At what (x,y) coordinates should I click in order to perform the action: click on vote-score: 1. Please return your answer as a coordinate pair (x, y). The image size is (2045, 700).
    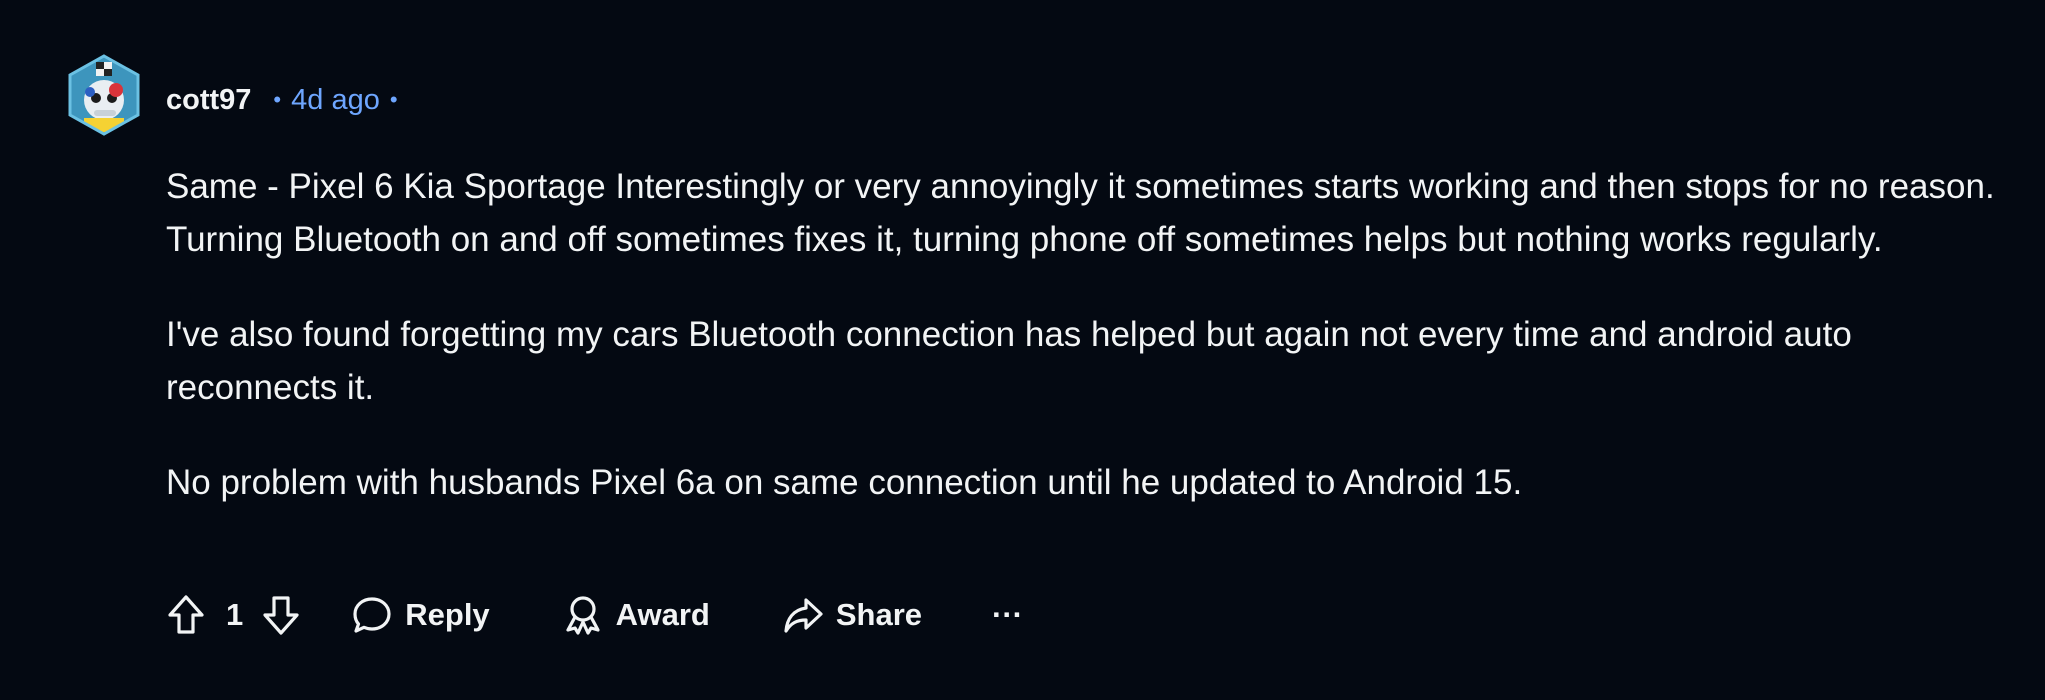
    Looking at the image, I should click on (235, 614).